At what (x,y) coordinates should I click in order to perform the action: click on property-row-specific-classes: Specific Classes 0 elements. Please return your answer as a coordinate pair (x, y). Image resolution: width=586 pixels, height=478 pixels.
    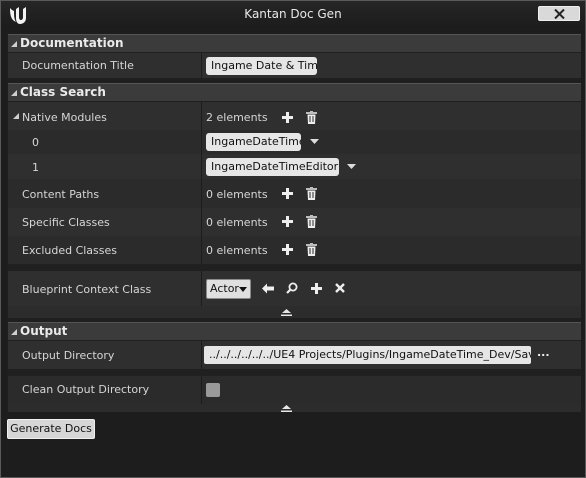
    Looking at the image, I should click on (294, 222).